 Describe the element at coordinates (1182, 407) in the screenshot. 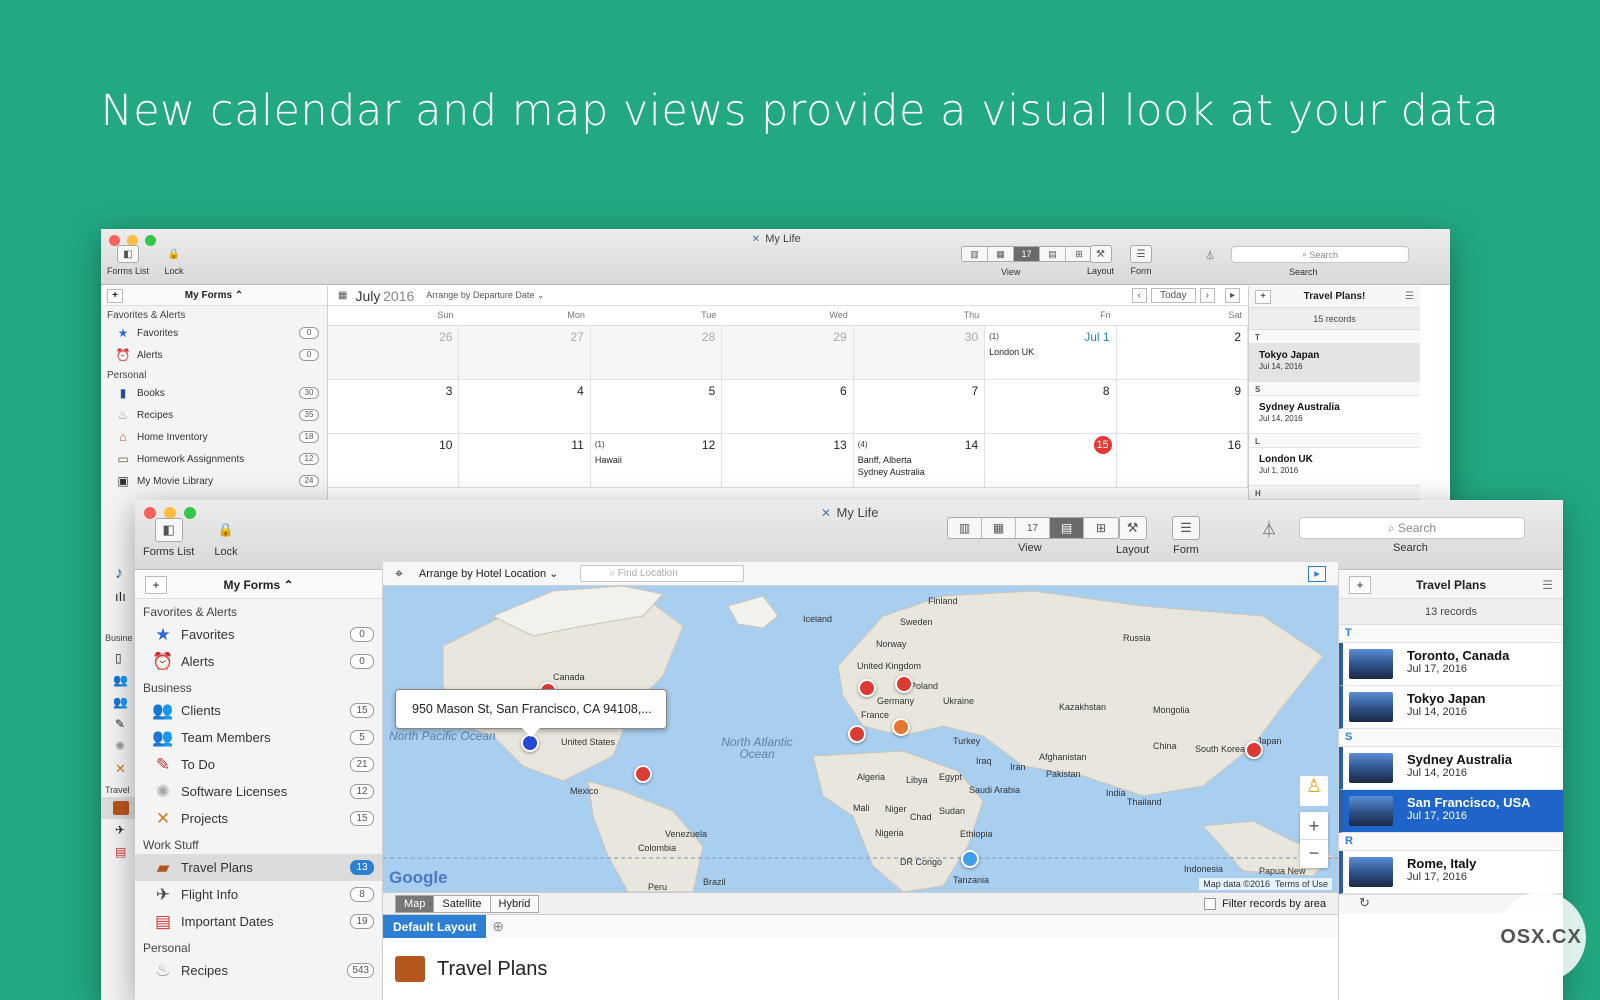

I see `calendar-day-cell: 9` at that location.